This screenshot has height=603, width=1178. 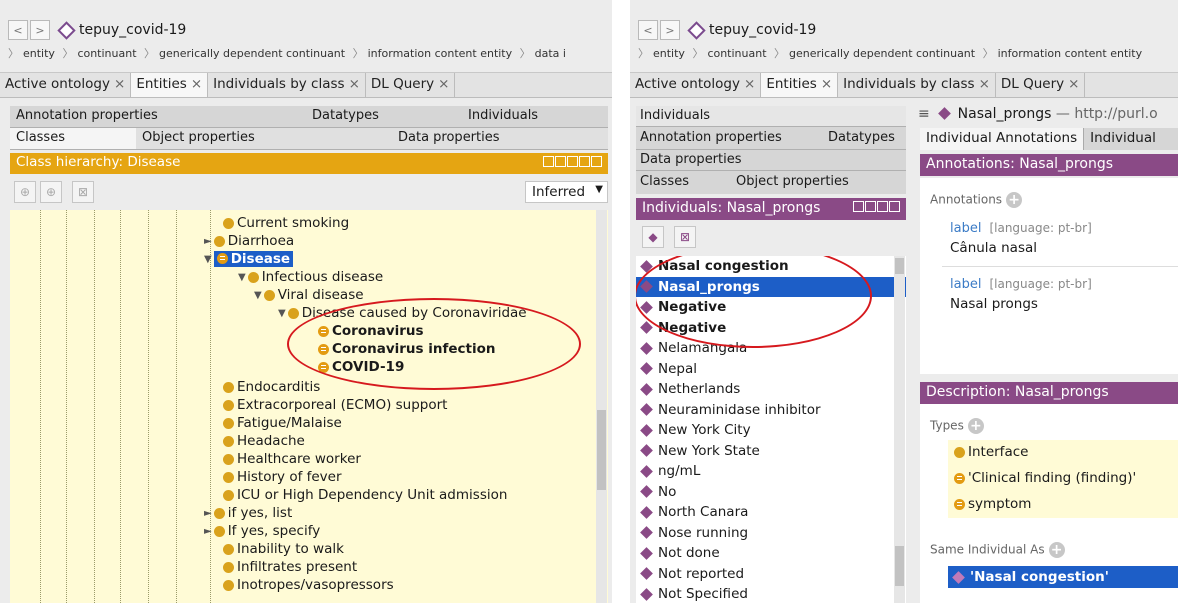 What do you see at coordinates (1045, 478) in the screenshot?
I see `type-row: 'Clinical finding (finding)'` at bounding box center [1045, 478].